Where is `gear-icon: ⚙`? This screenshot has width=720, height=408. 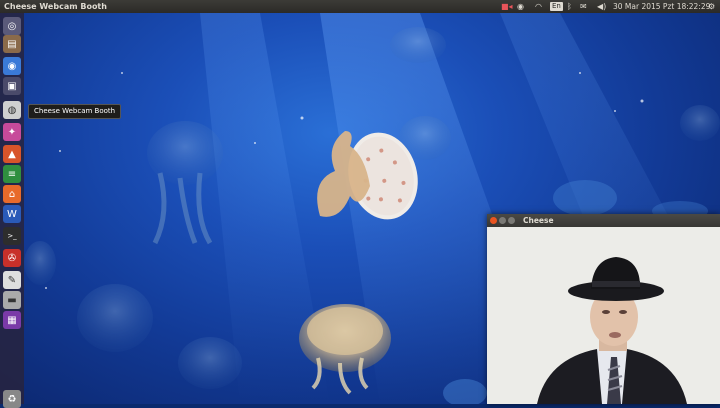
gear-icon: ⚙ is located at coordinates (711, 6).